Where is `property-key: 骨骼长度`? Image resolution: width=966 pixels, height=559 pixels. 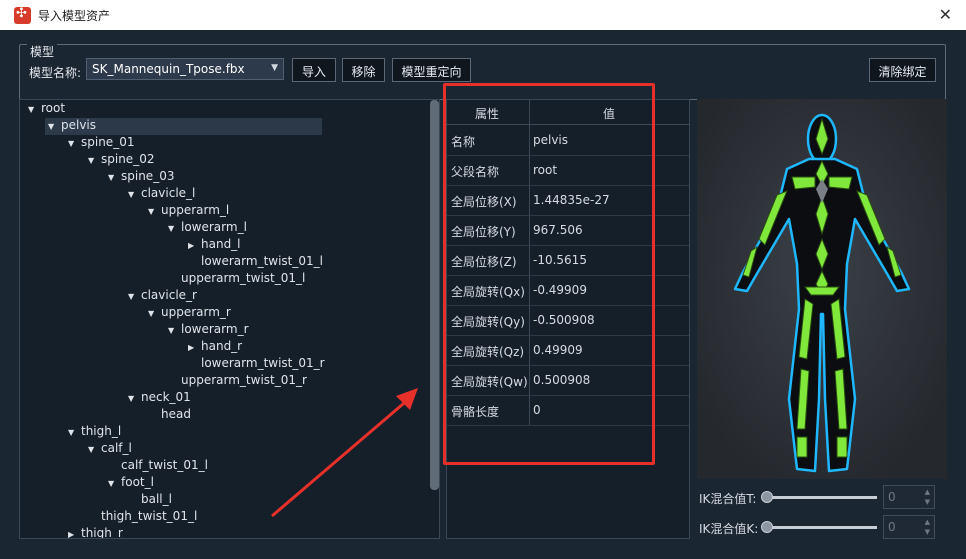
property-key: 骨骼长度 is located at coordinates (475, 412).